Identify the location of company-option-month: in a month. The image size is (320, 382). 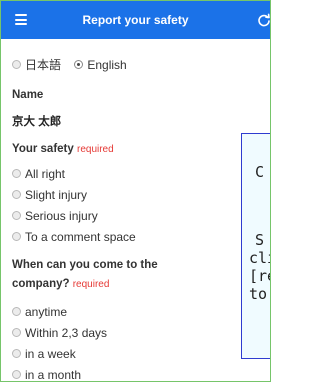
(47, 375).